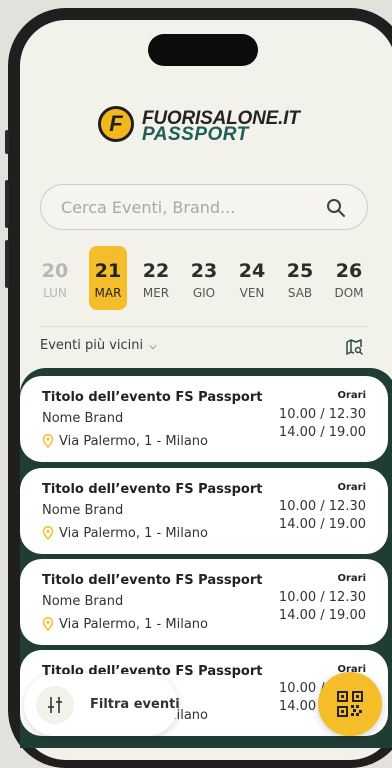 The width and height of the screenshot is (392, 768). Describe the element at coordinates (55, 705) in the screenshot. I see `sliders-icon` at that location.